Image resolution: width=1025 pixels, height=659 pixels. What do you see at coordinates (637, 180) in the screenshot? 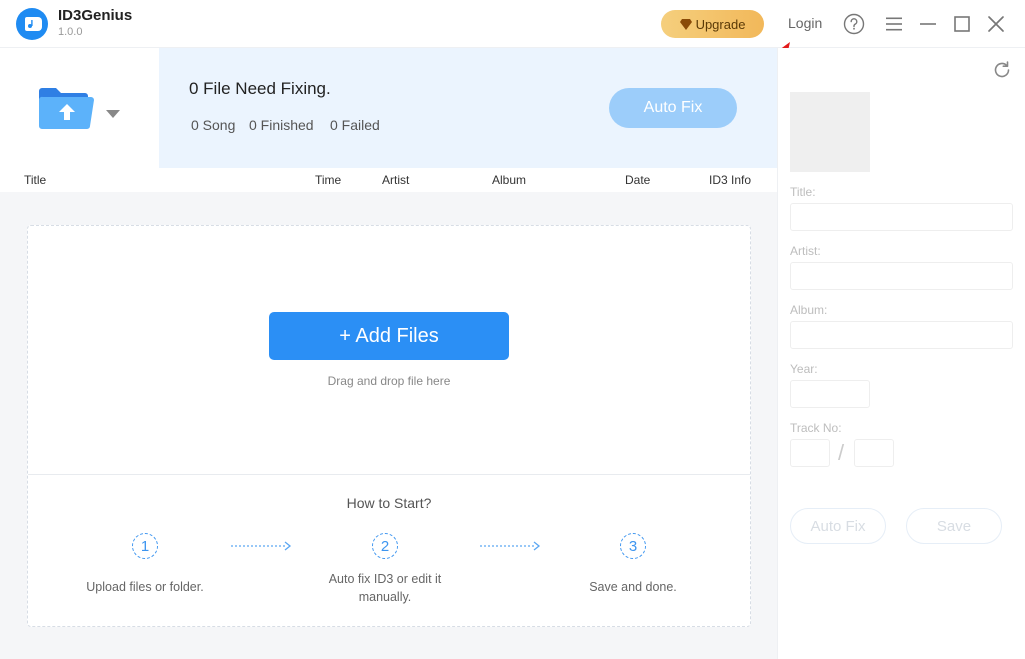
I see `column-date: Date` at bounding box center [637, 180].